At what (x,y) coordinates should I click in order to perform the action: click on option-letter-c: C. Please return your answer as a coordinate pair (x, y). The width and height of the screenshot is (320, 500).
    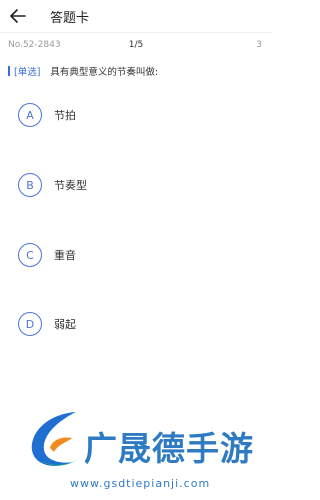
    Looking at the image, I should click on (30, 255).